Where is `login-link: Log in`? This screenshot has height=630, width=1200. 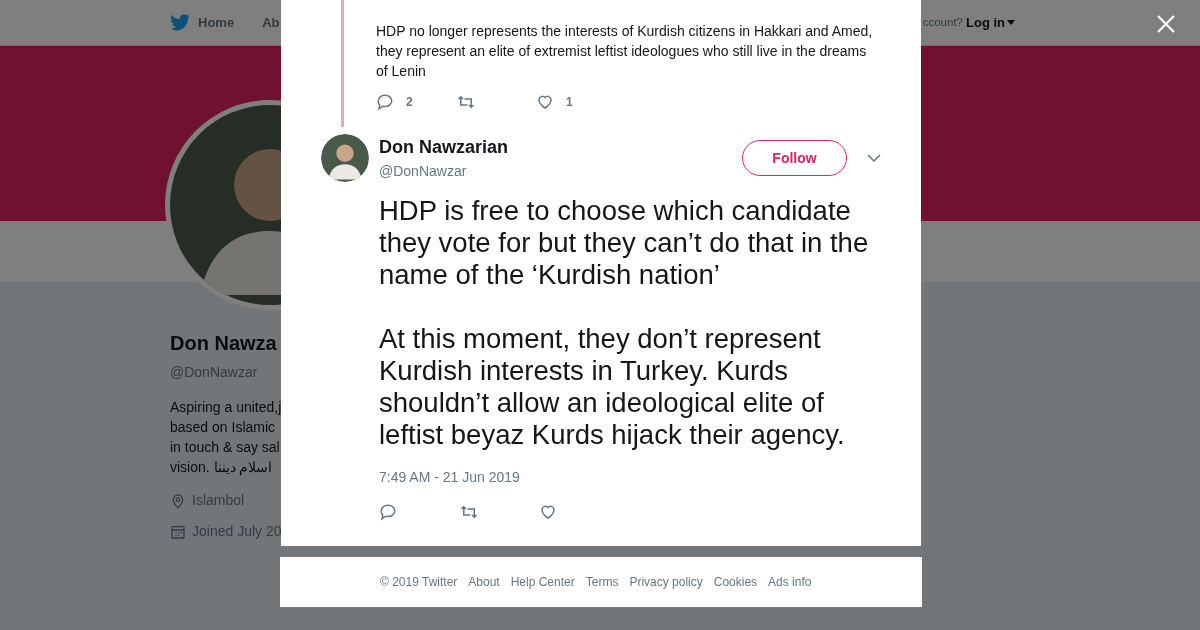 login-link: Log in is located at coordinates (990, 22).